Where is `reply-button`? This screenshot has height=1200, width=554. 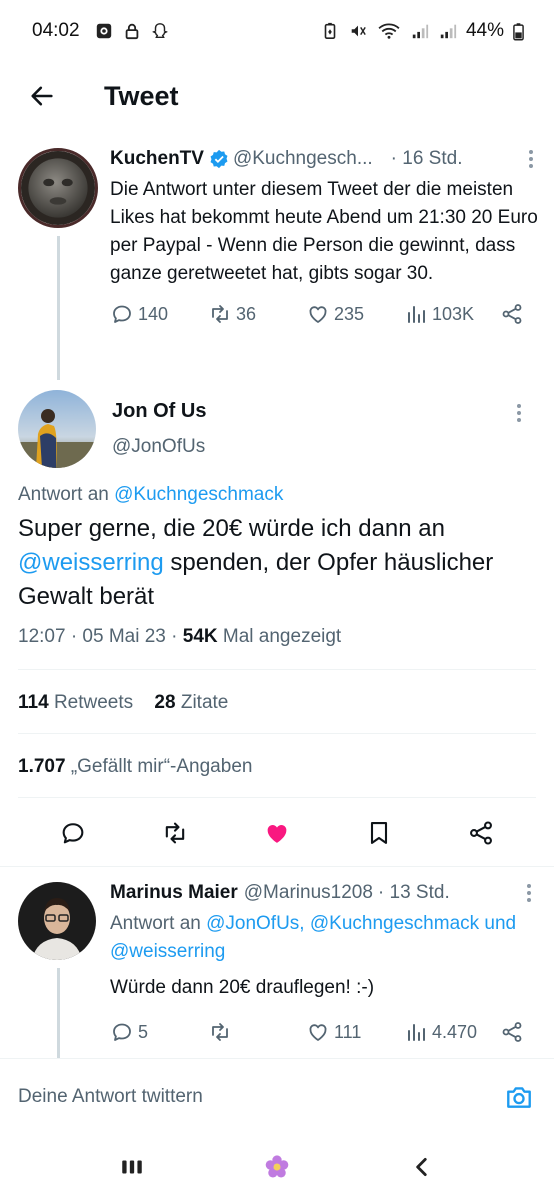
reply-button is located at coordinates (73, 833).